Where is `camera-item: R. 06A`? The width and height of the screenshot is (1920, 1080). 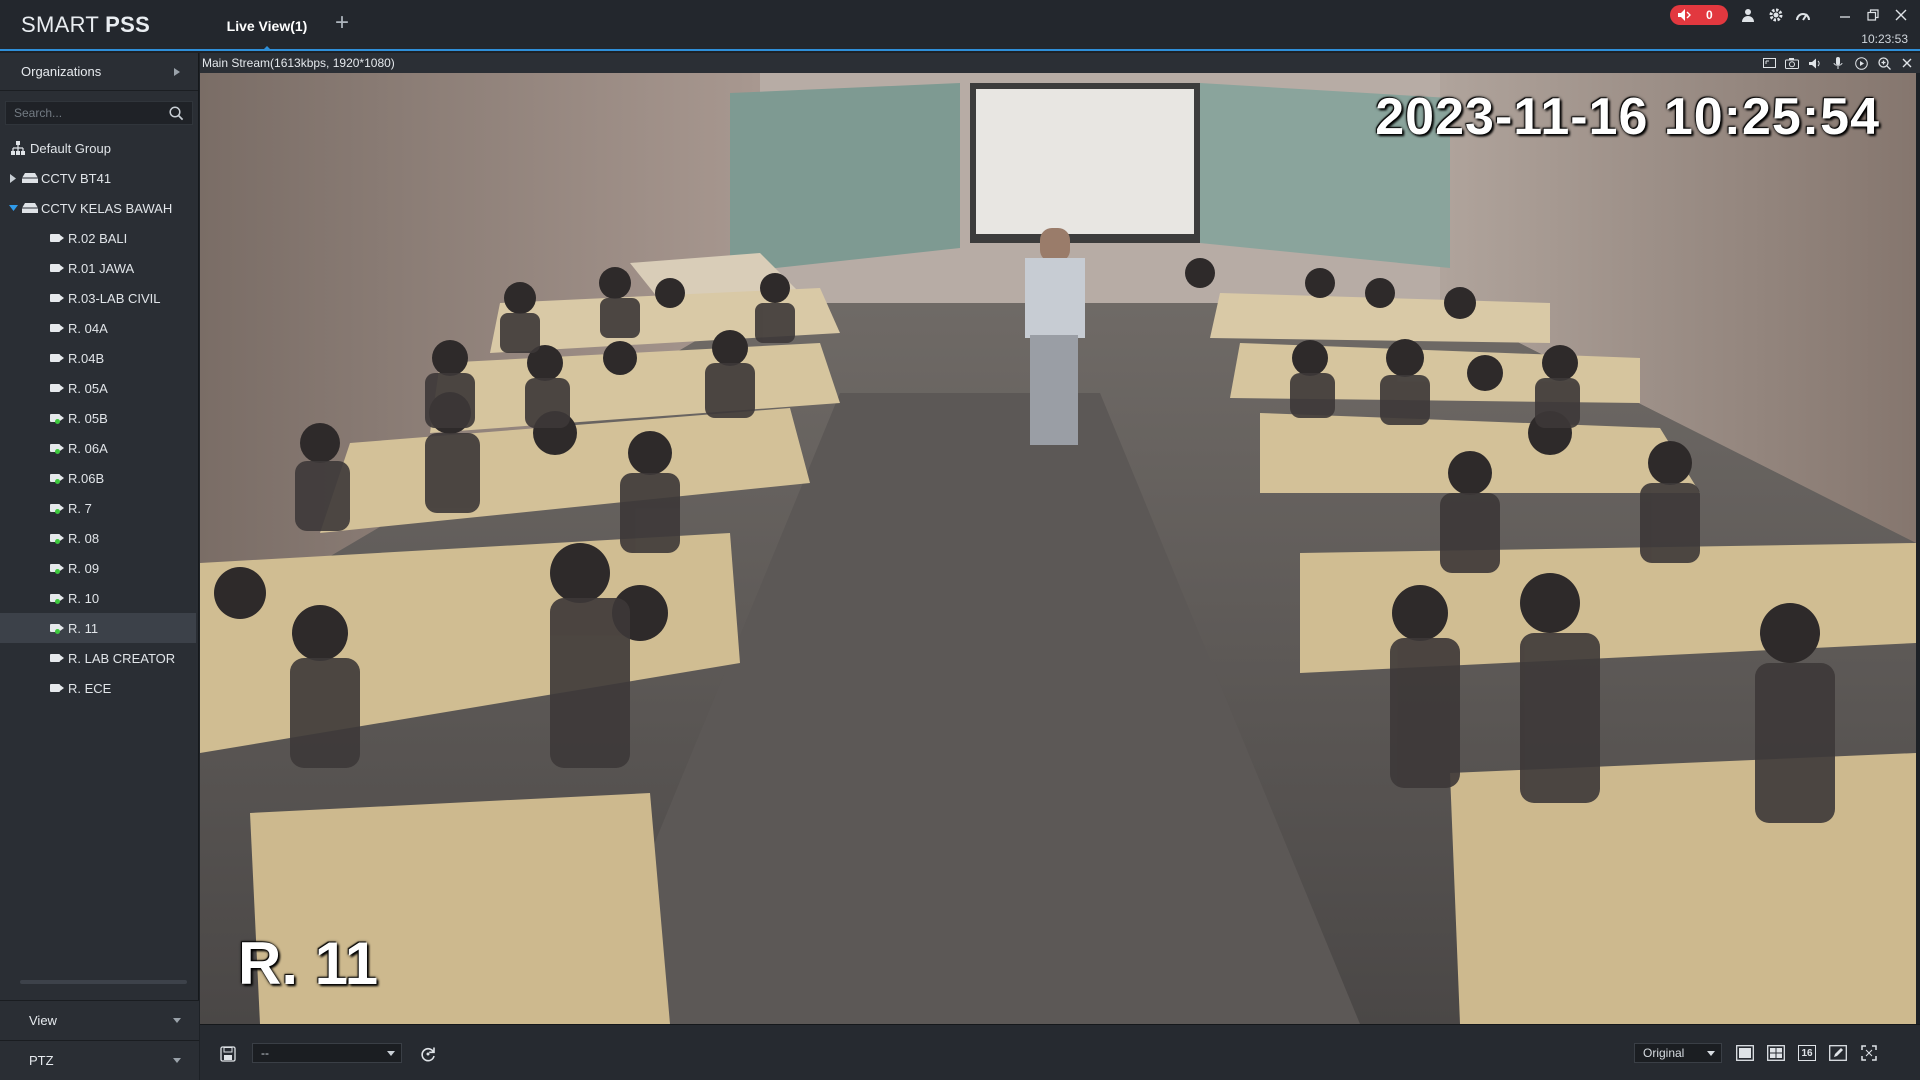 camera-item: R. 06A is located at coordinates (99, 448).